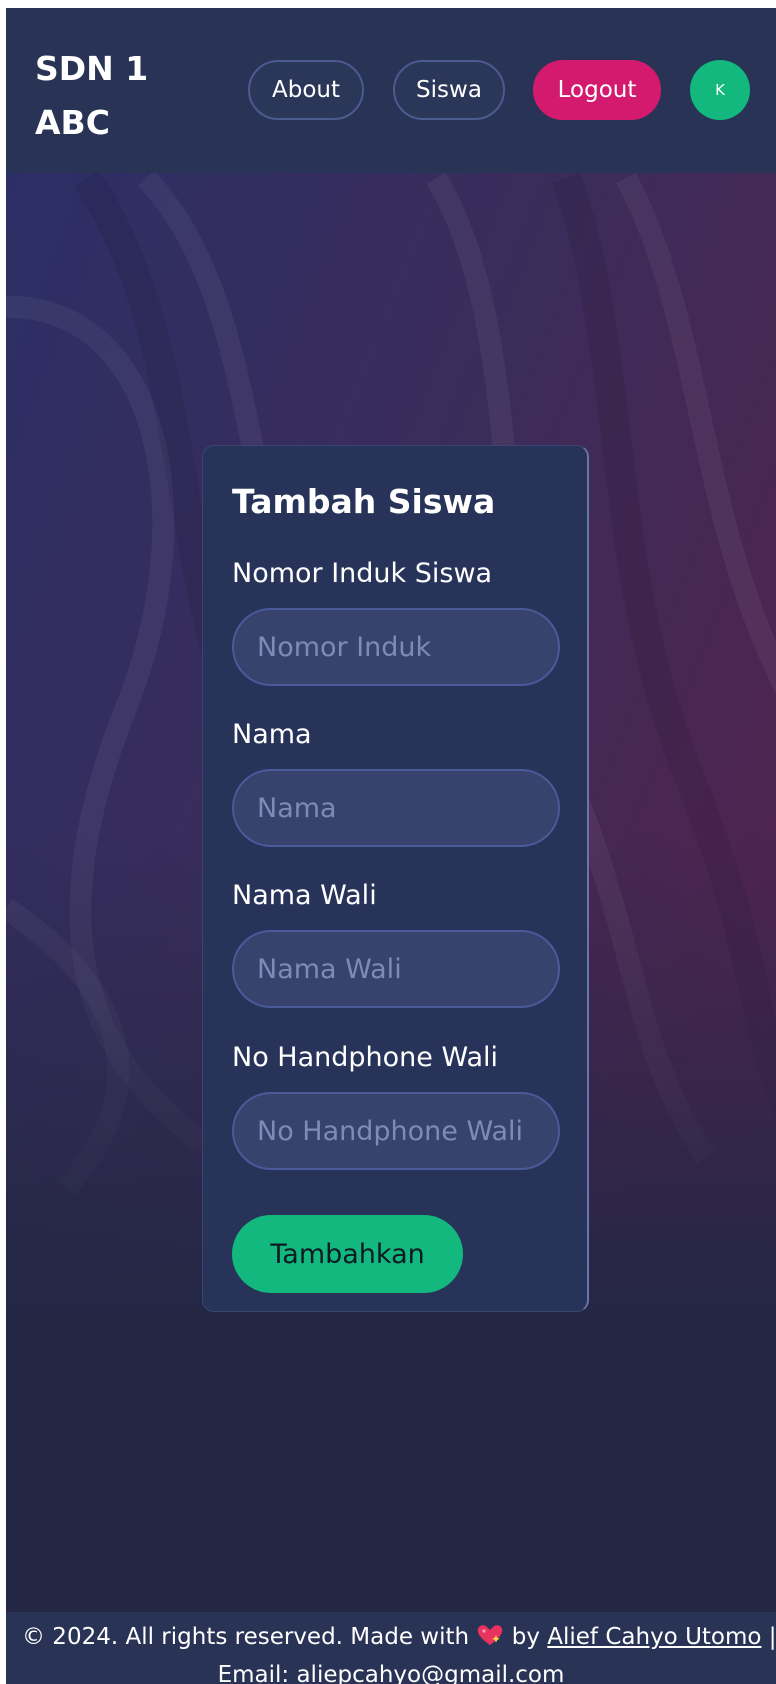  I want to click on navbar: SDN 1 ABC About Siswa Logout K, so click(391, 90).